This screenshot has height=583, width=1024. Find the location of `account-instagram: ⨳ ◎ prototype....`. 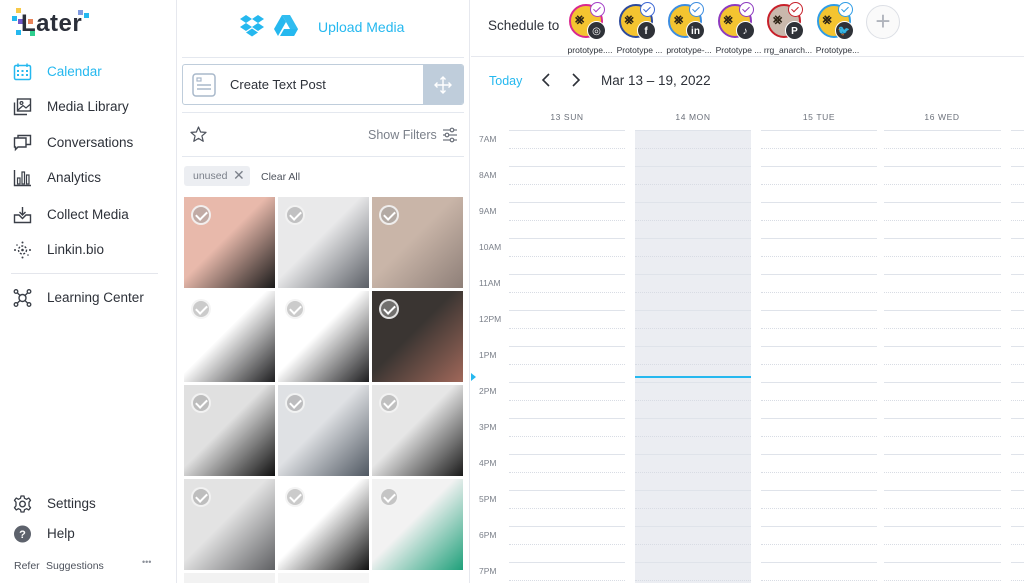

account-instagram: ⨳ ◎ prototype.... is located at coordinates (590, 28).